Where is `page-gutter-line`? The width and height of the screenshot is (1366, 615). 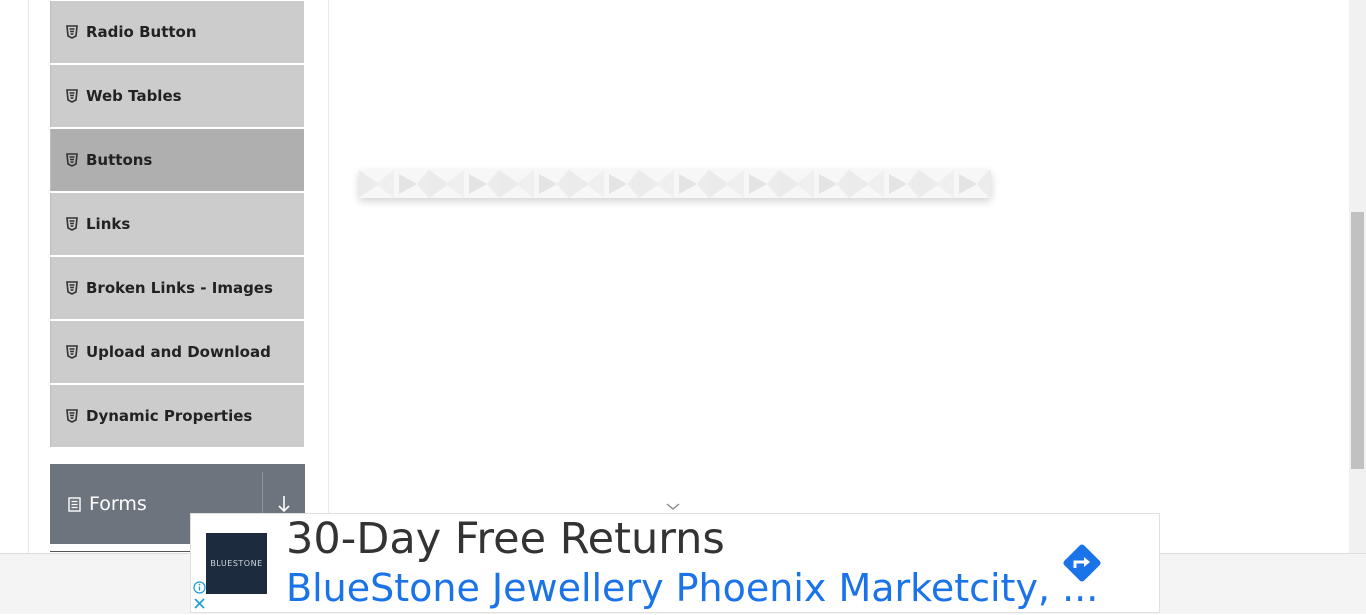
page-gutter-line is located at coordinates (28, 306).